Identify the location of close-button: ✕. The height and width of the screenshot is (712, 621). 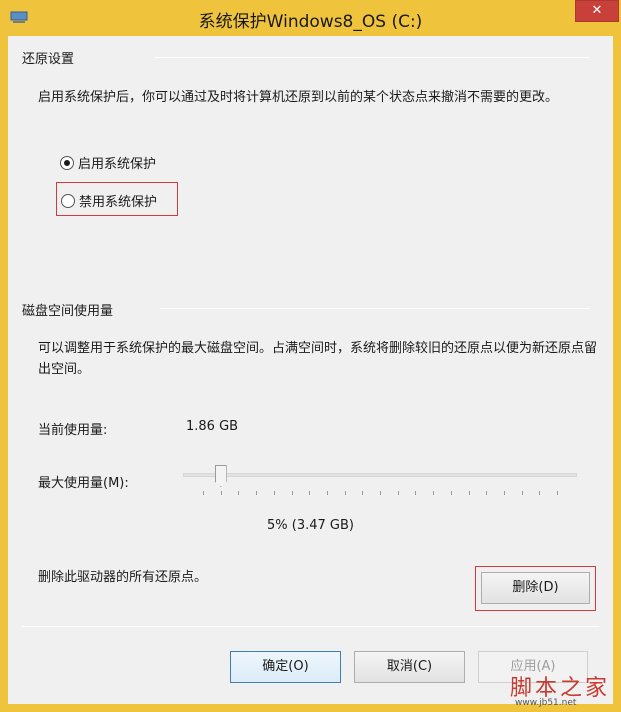
(597, 11).